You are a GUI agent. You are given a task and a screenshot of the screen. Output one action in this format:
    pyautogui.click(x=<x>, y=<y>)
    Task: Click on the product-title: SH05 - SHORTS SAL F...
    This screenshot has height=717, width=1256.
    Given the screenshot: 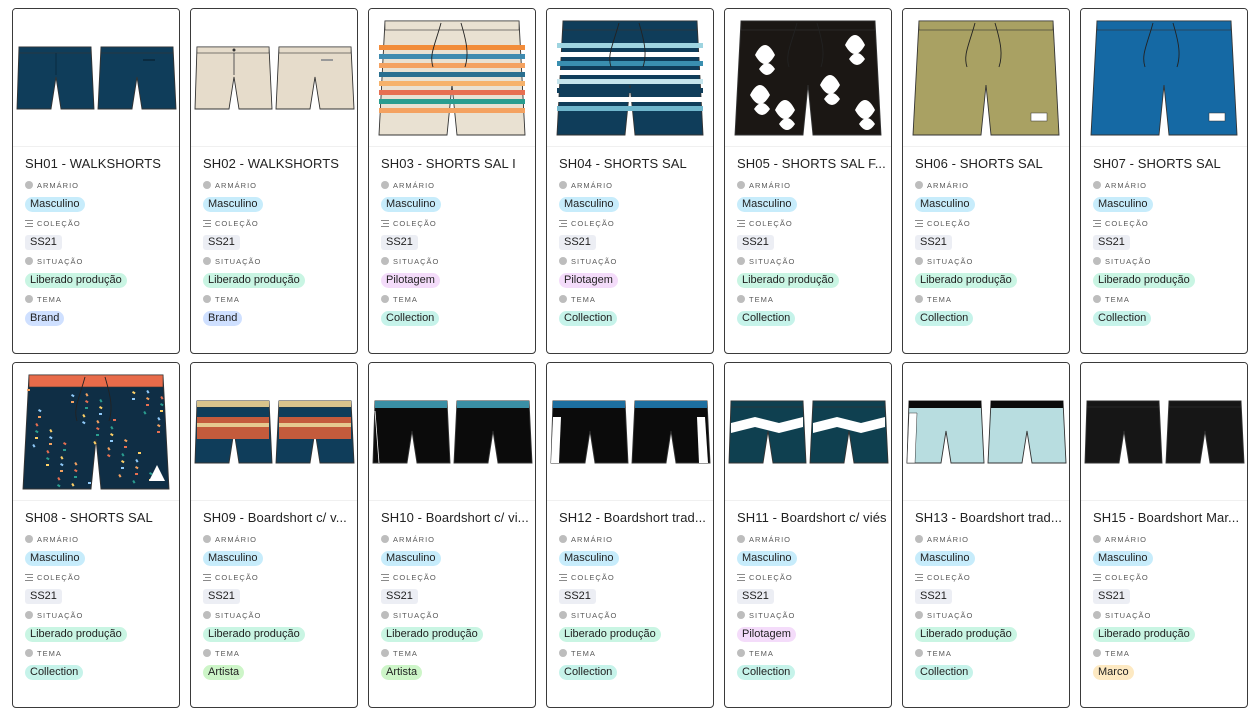 What is the action you would take?
    pyautogui.click(x=811, y=163)
    